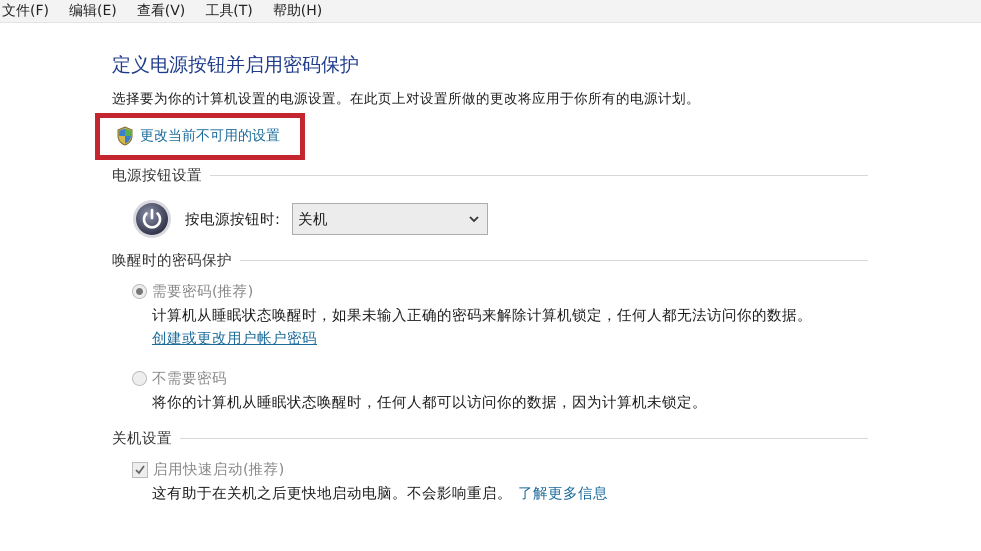 Image resolution: width=981 pixels, height=551 pixels. I want to click on caret-icon, so click(473, 219).